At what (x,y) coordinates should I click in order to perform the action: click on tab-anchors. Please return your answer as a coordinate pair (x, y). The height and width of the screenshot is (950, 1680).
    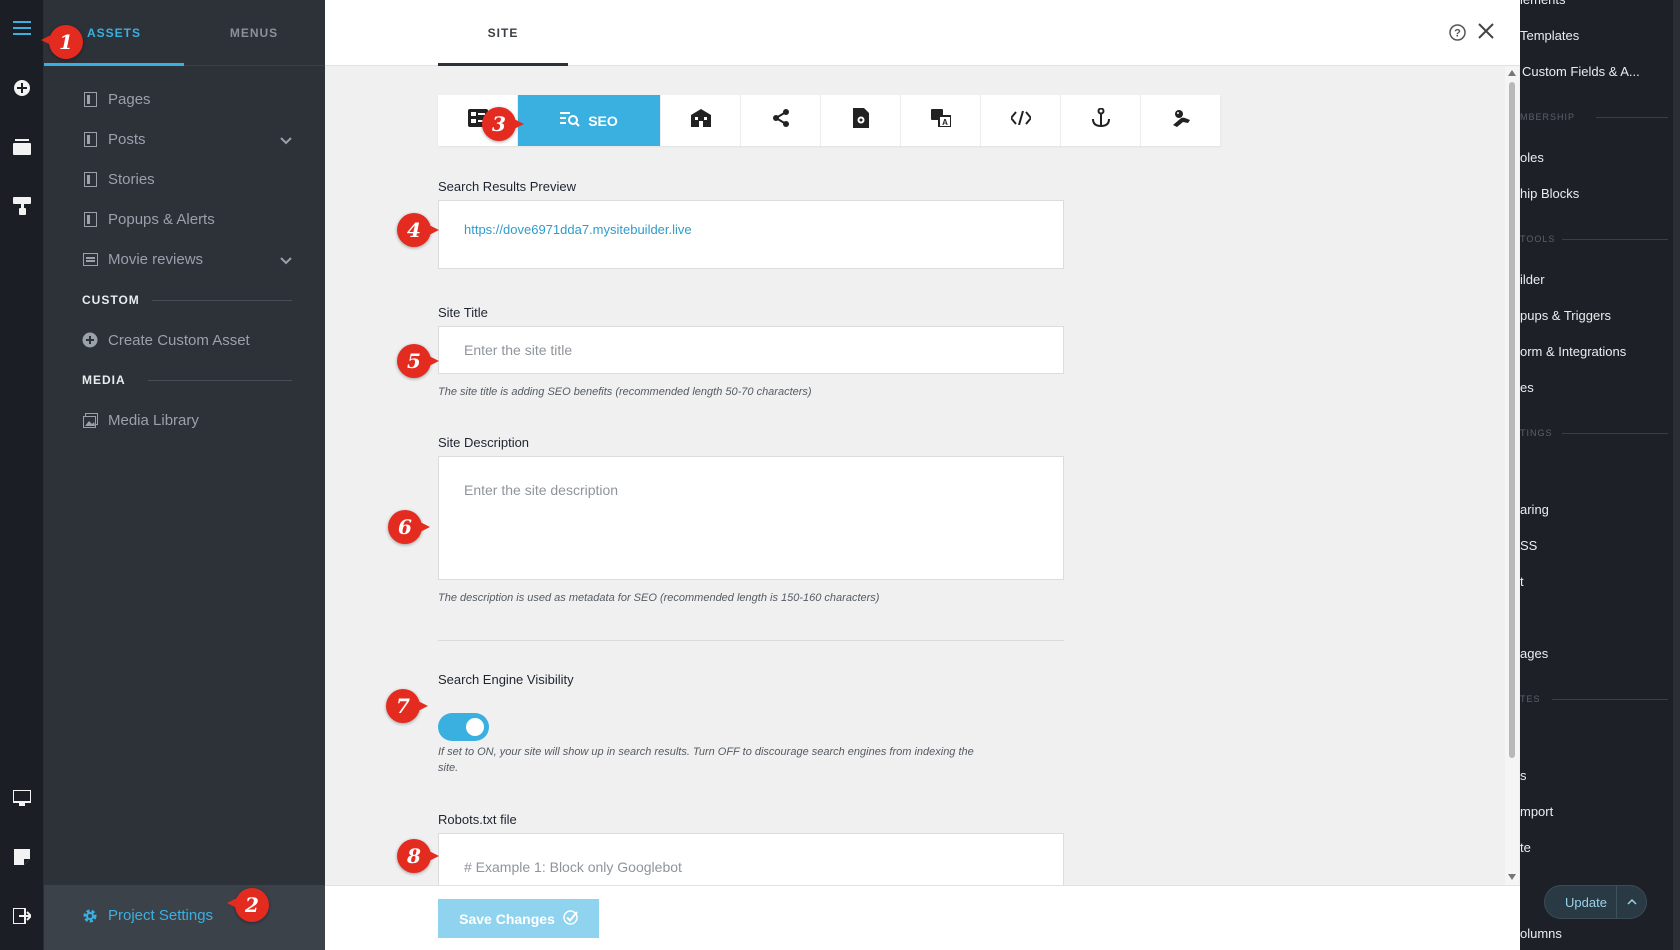
    Looking at the image, I should click on (1101, 120).